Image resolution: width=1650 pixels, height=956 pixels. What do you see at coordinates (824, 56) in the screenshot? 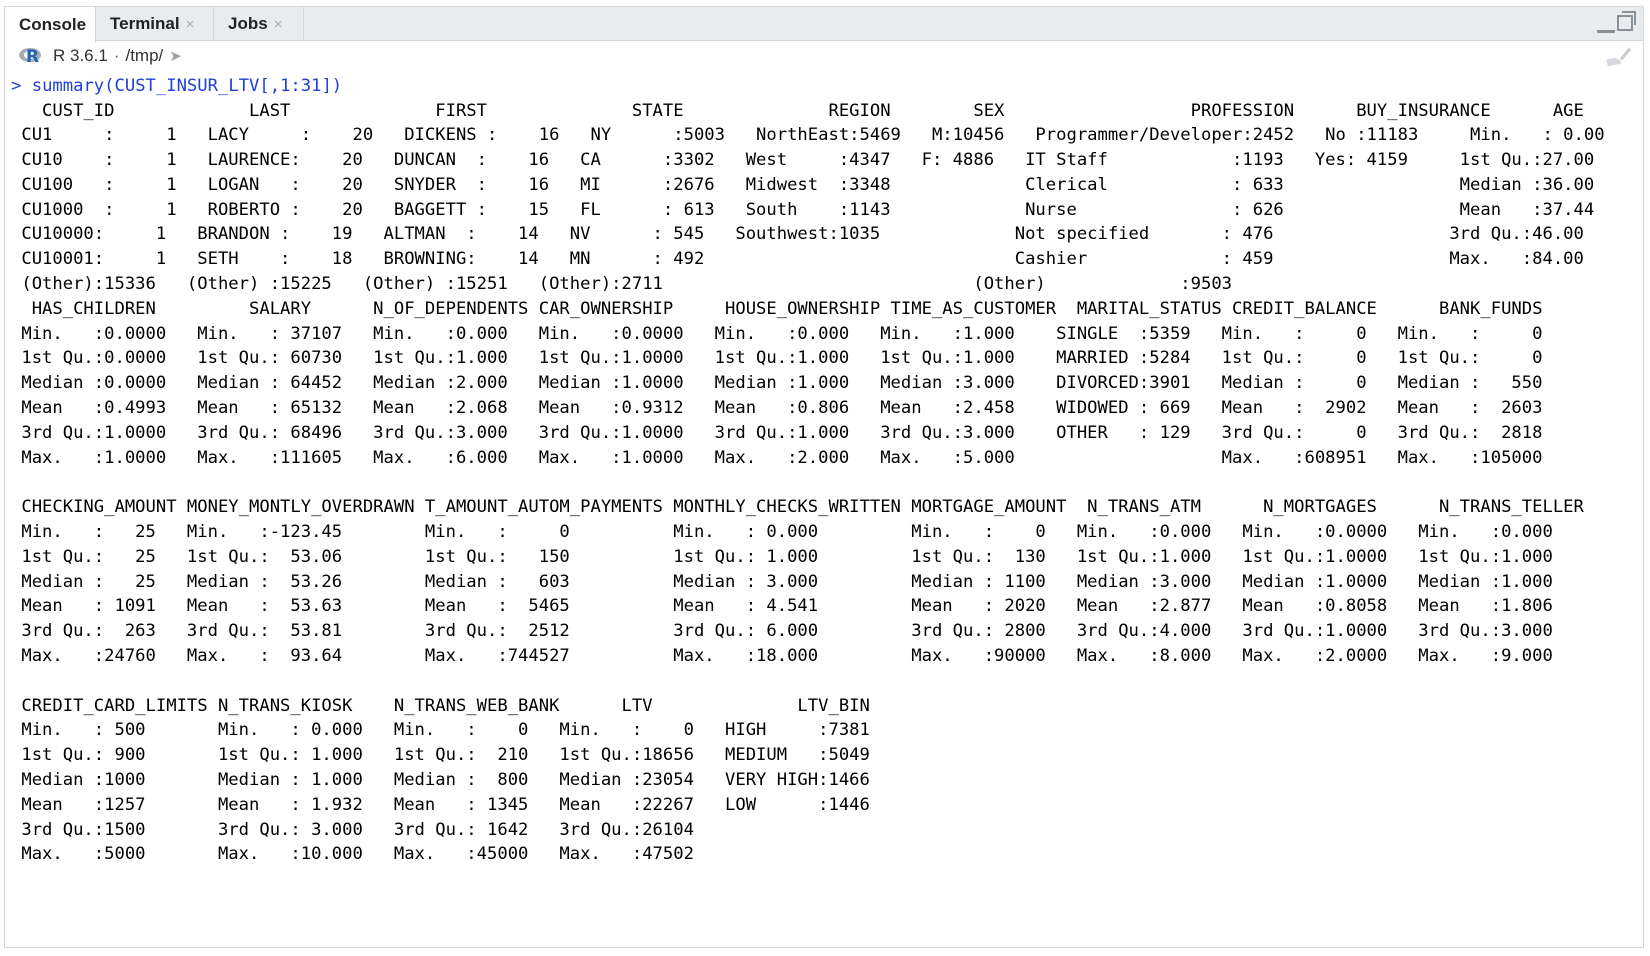
I see `console-header: R R 3.6.1 · /tmp/ ➤` at bounding box center [824, 56].